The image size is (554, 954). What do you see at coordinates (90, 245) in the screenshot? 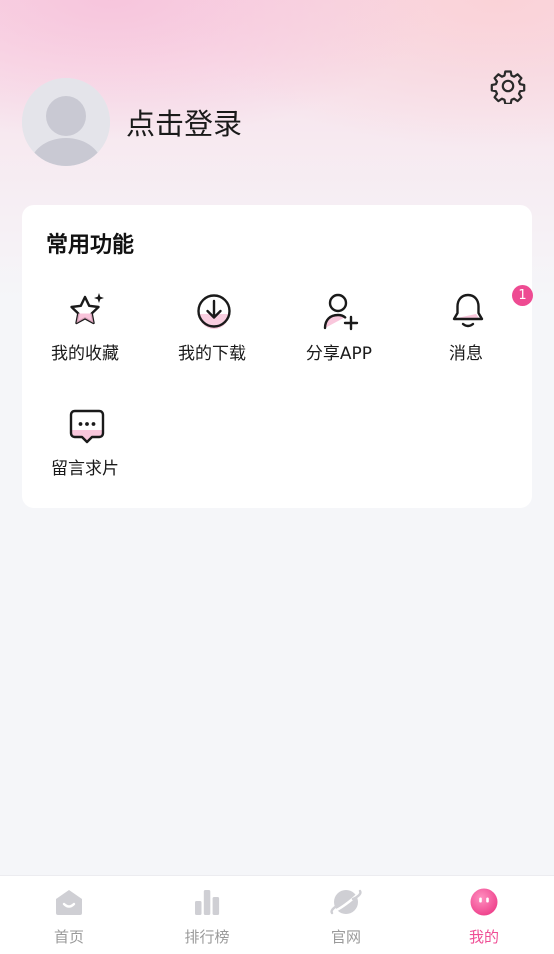
I see `card-title: 常用功能` at bounding box center [90, 245].